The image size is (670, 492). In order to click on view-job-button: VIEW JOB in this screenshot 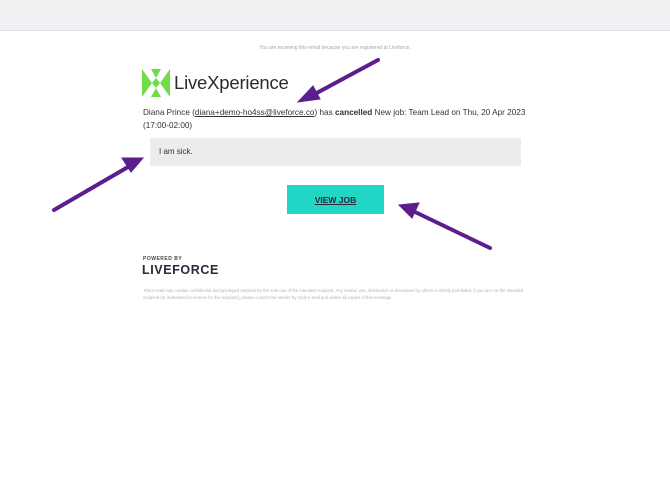, I will do `click(335, 199)`.